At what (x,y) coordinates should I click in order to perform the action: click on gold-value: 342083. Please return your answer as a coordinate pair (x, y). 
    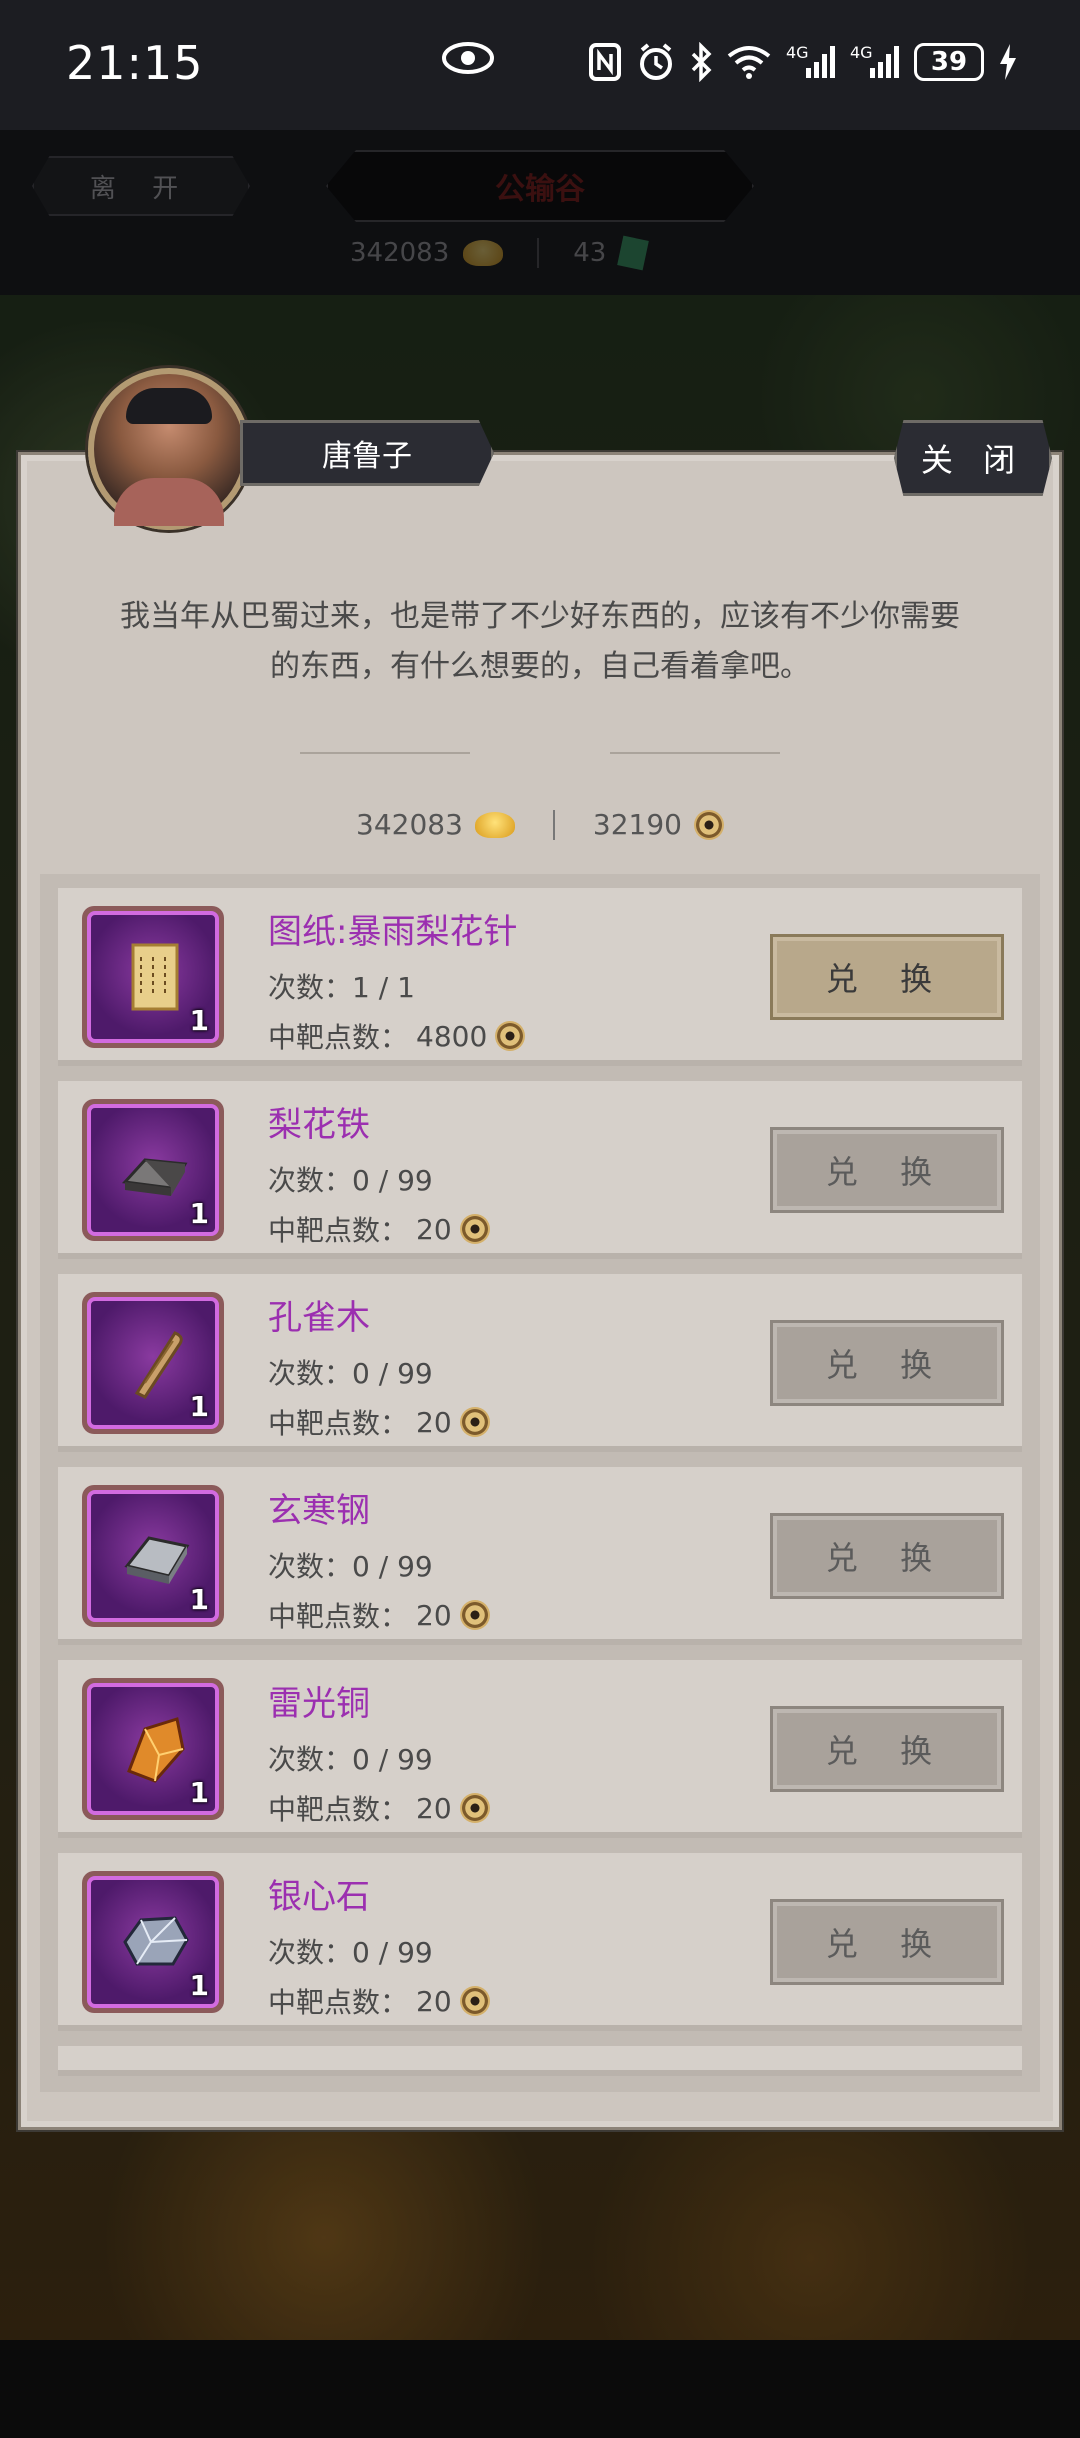
    Looking at the image, I should click on (409, 824).